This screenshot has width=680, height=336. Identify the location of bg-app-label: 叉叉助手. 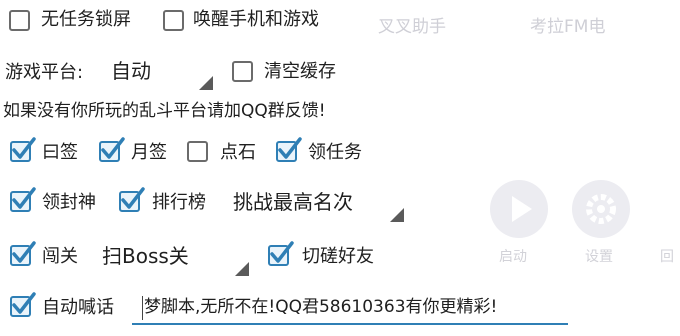
(412, 27).